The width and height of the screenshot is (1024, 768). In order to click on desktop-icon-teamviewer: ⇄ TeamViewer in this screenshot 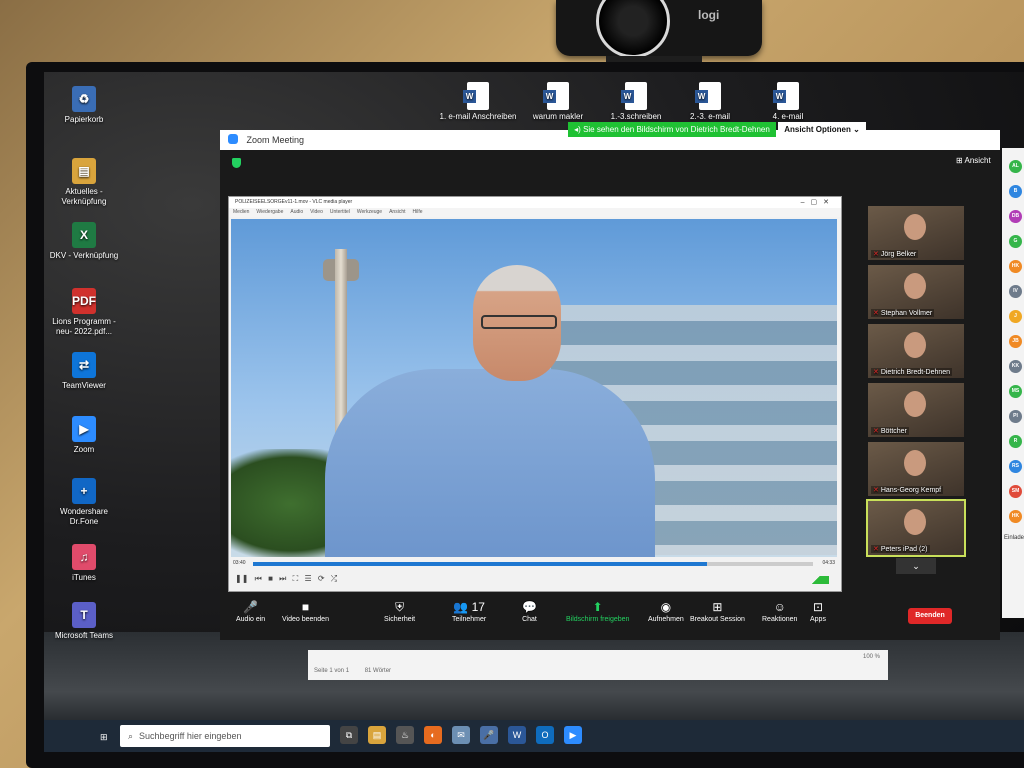, I will do `click(84, 371)`.